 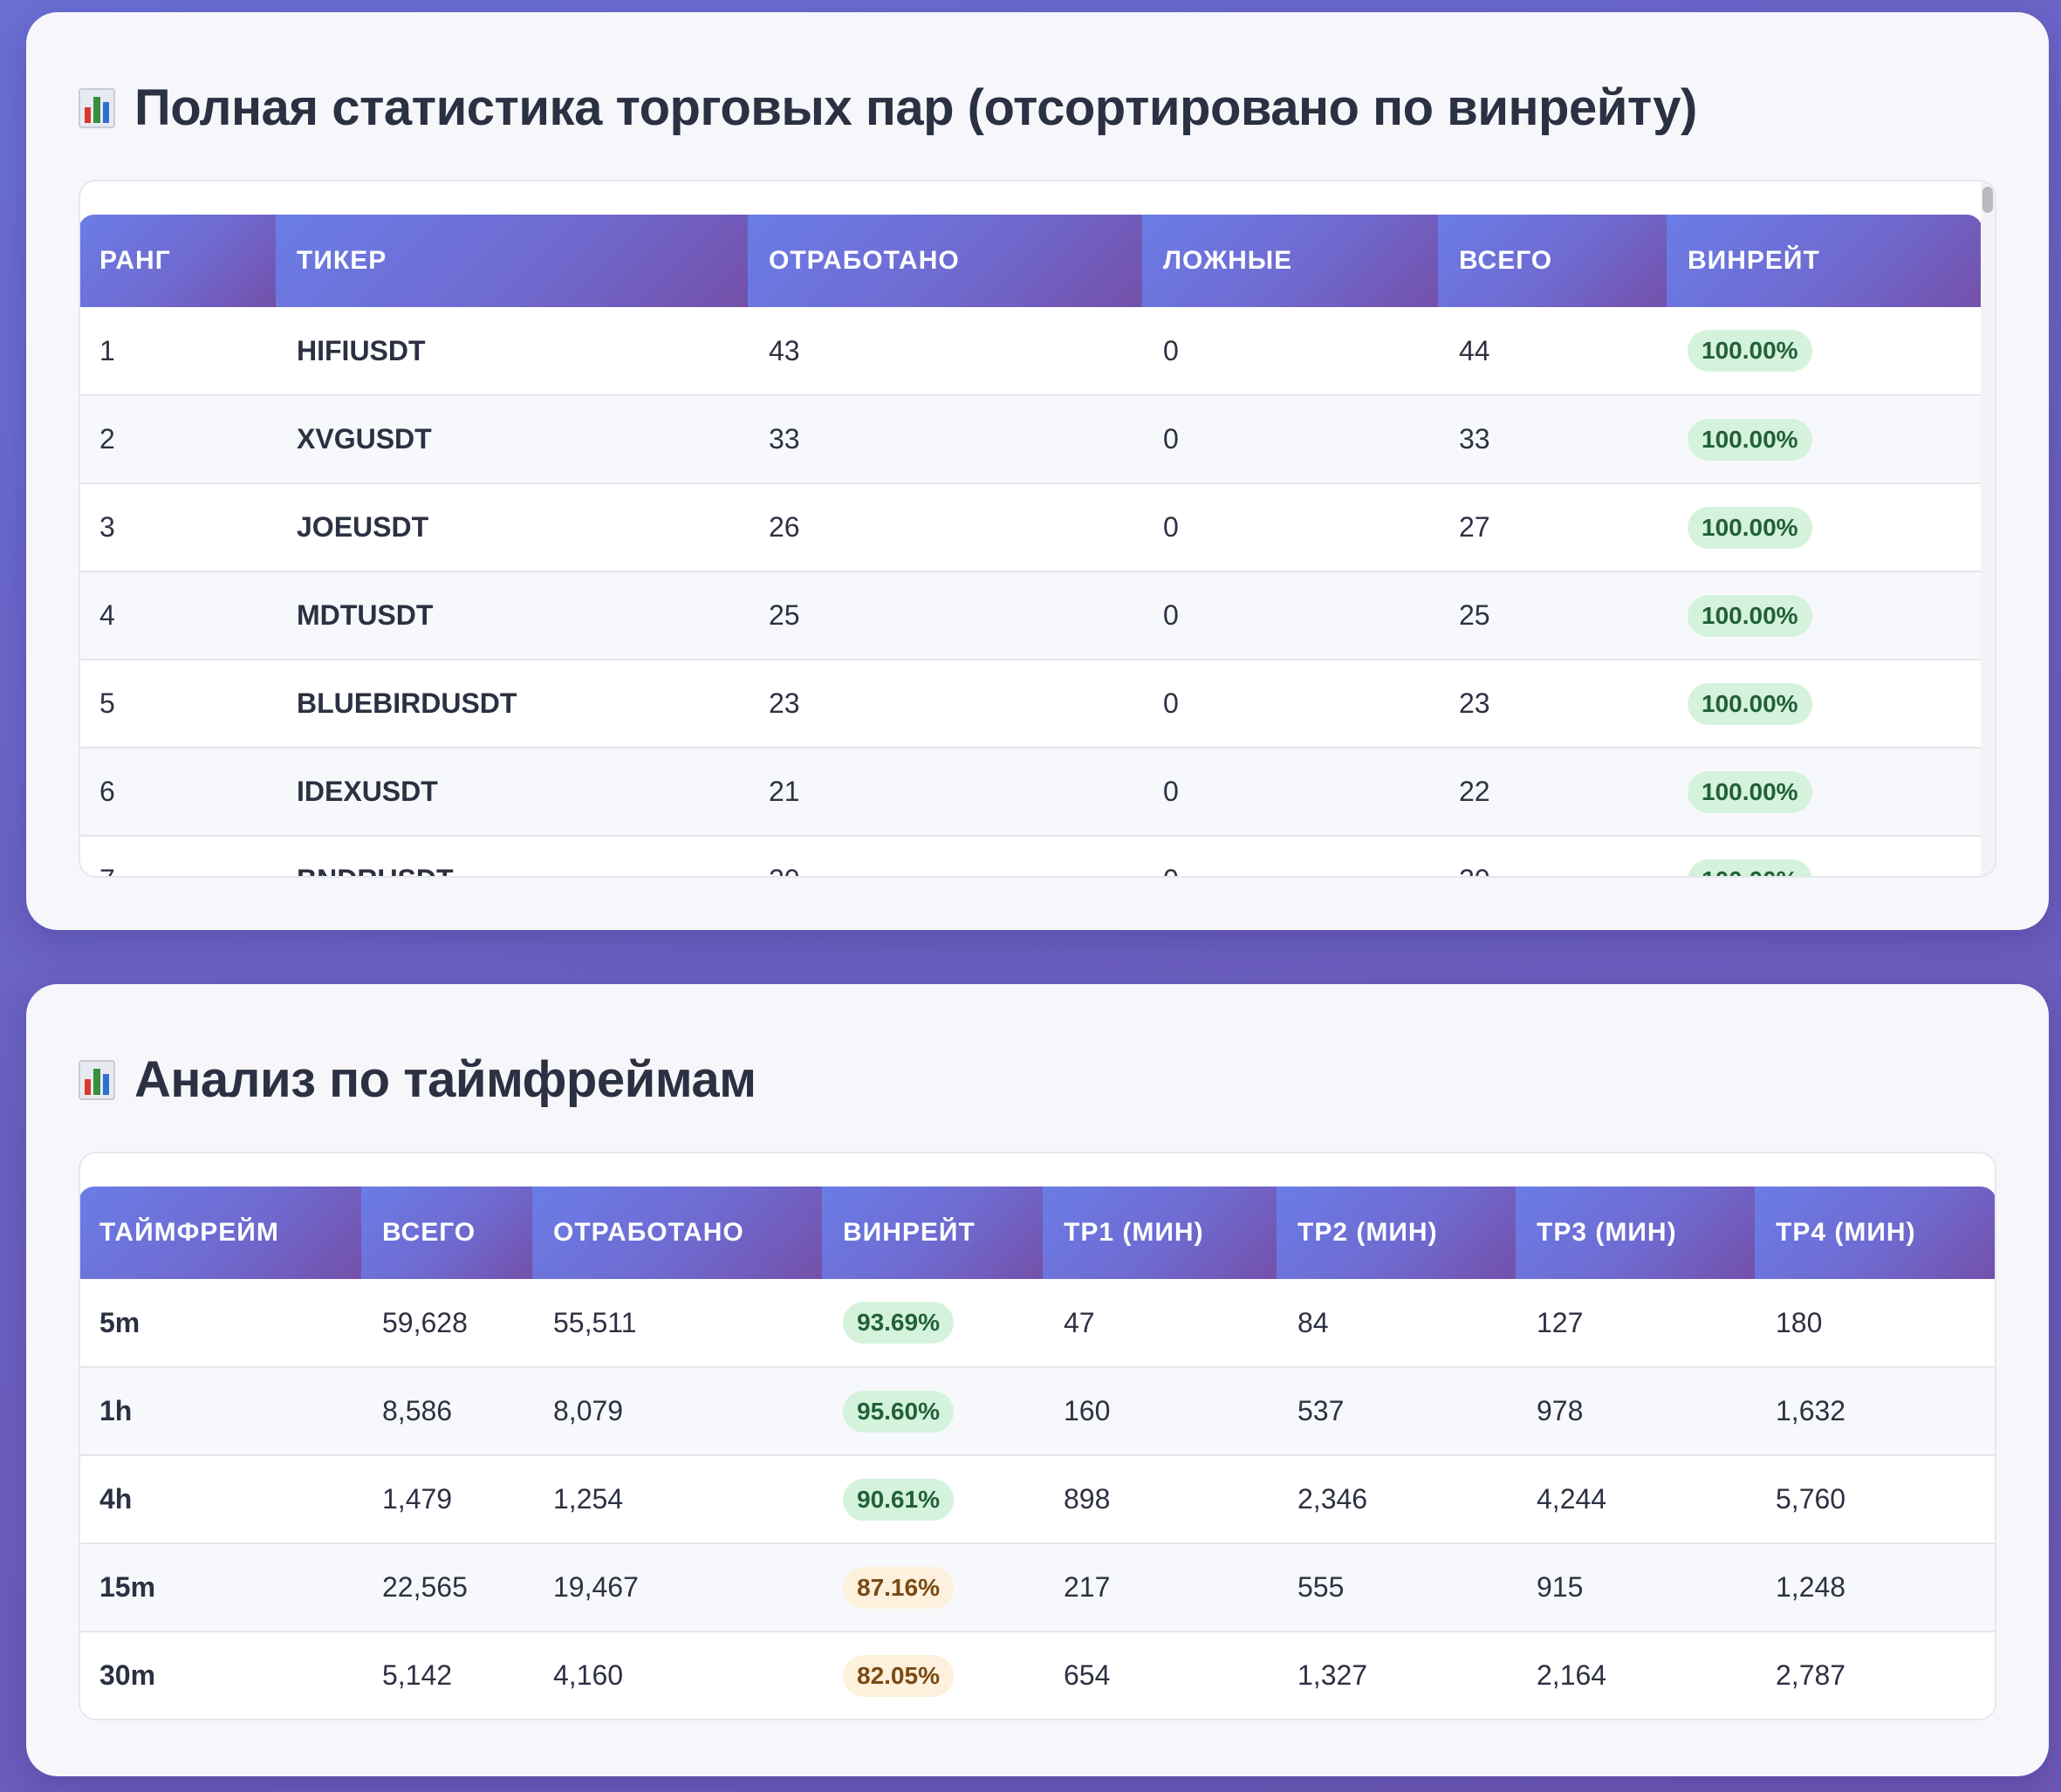 What do you see at coordinates (220, 1411) in the screenshot?
I see `timeframe-cell: 1h` at bounding box center [220, 1411].